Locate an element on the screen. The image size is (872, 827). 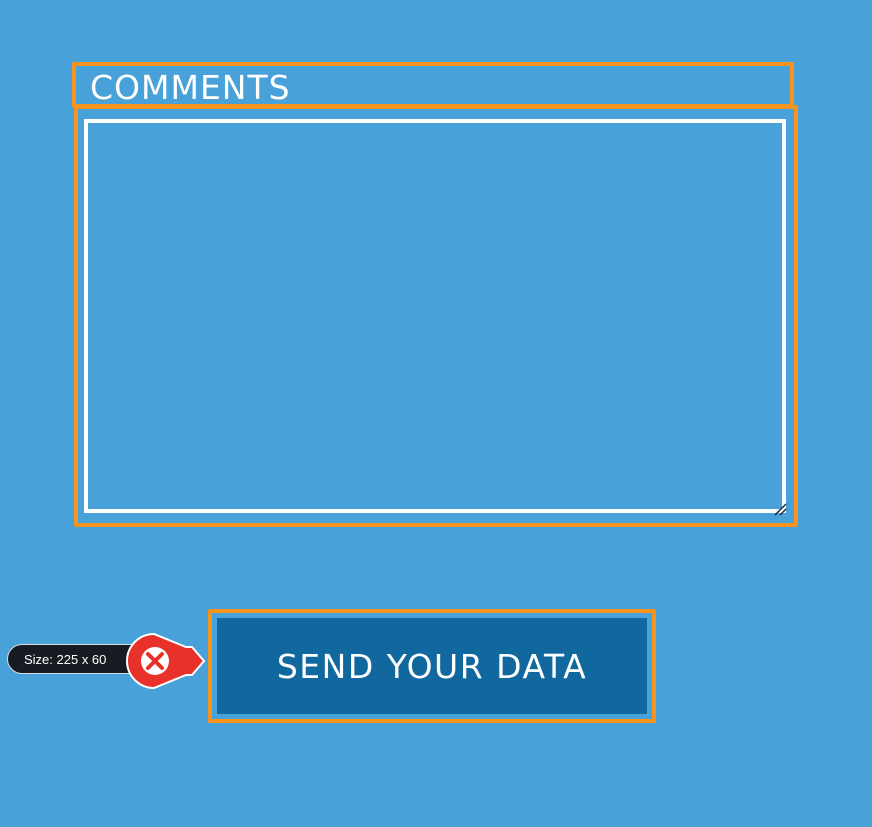
send-data-button: SEND YOUR DATA is located at coordinates (432, 666).